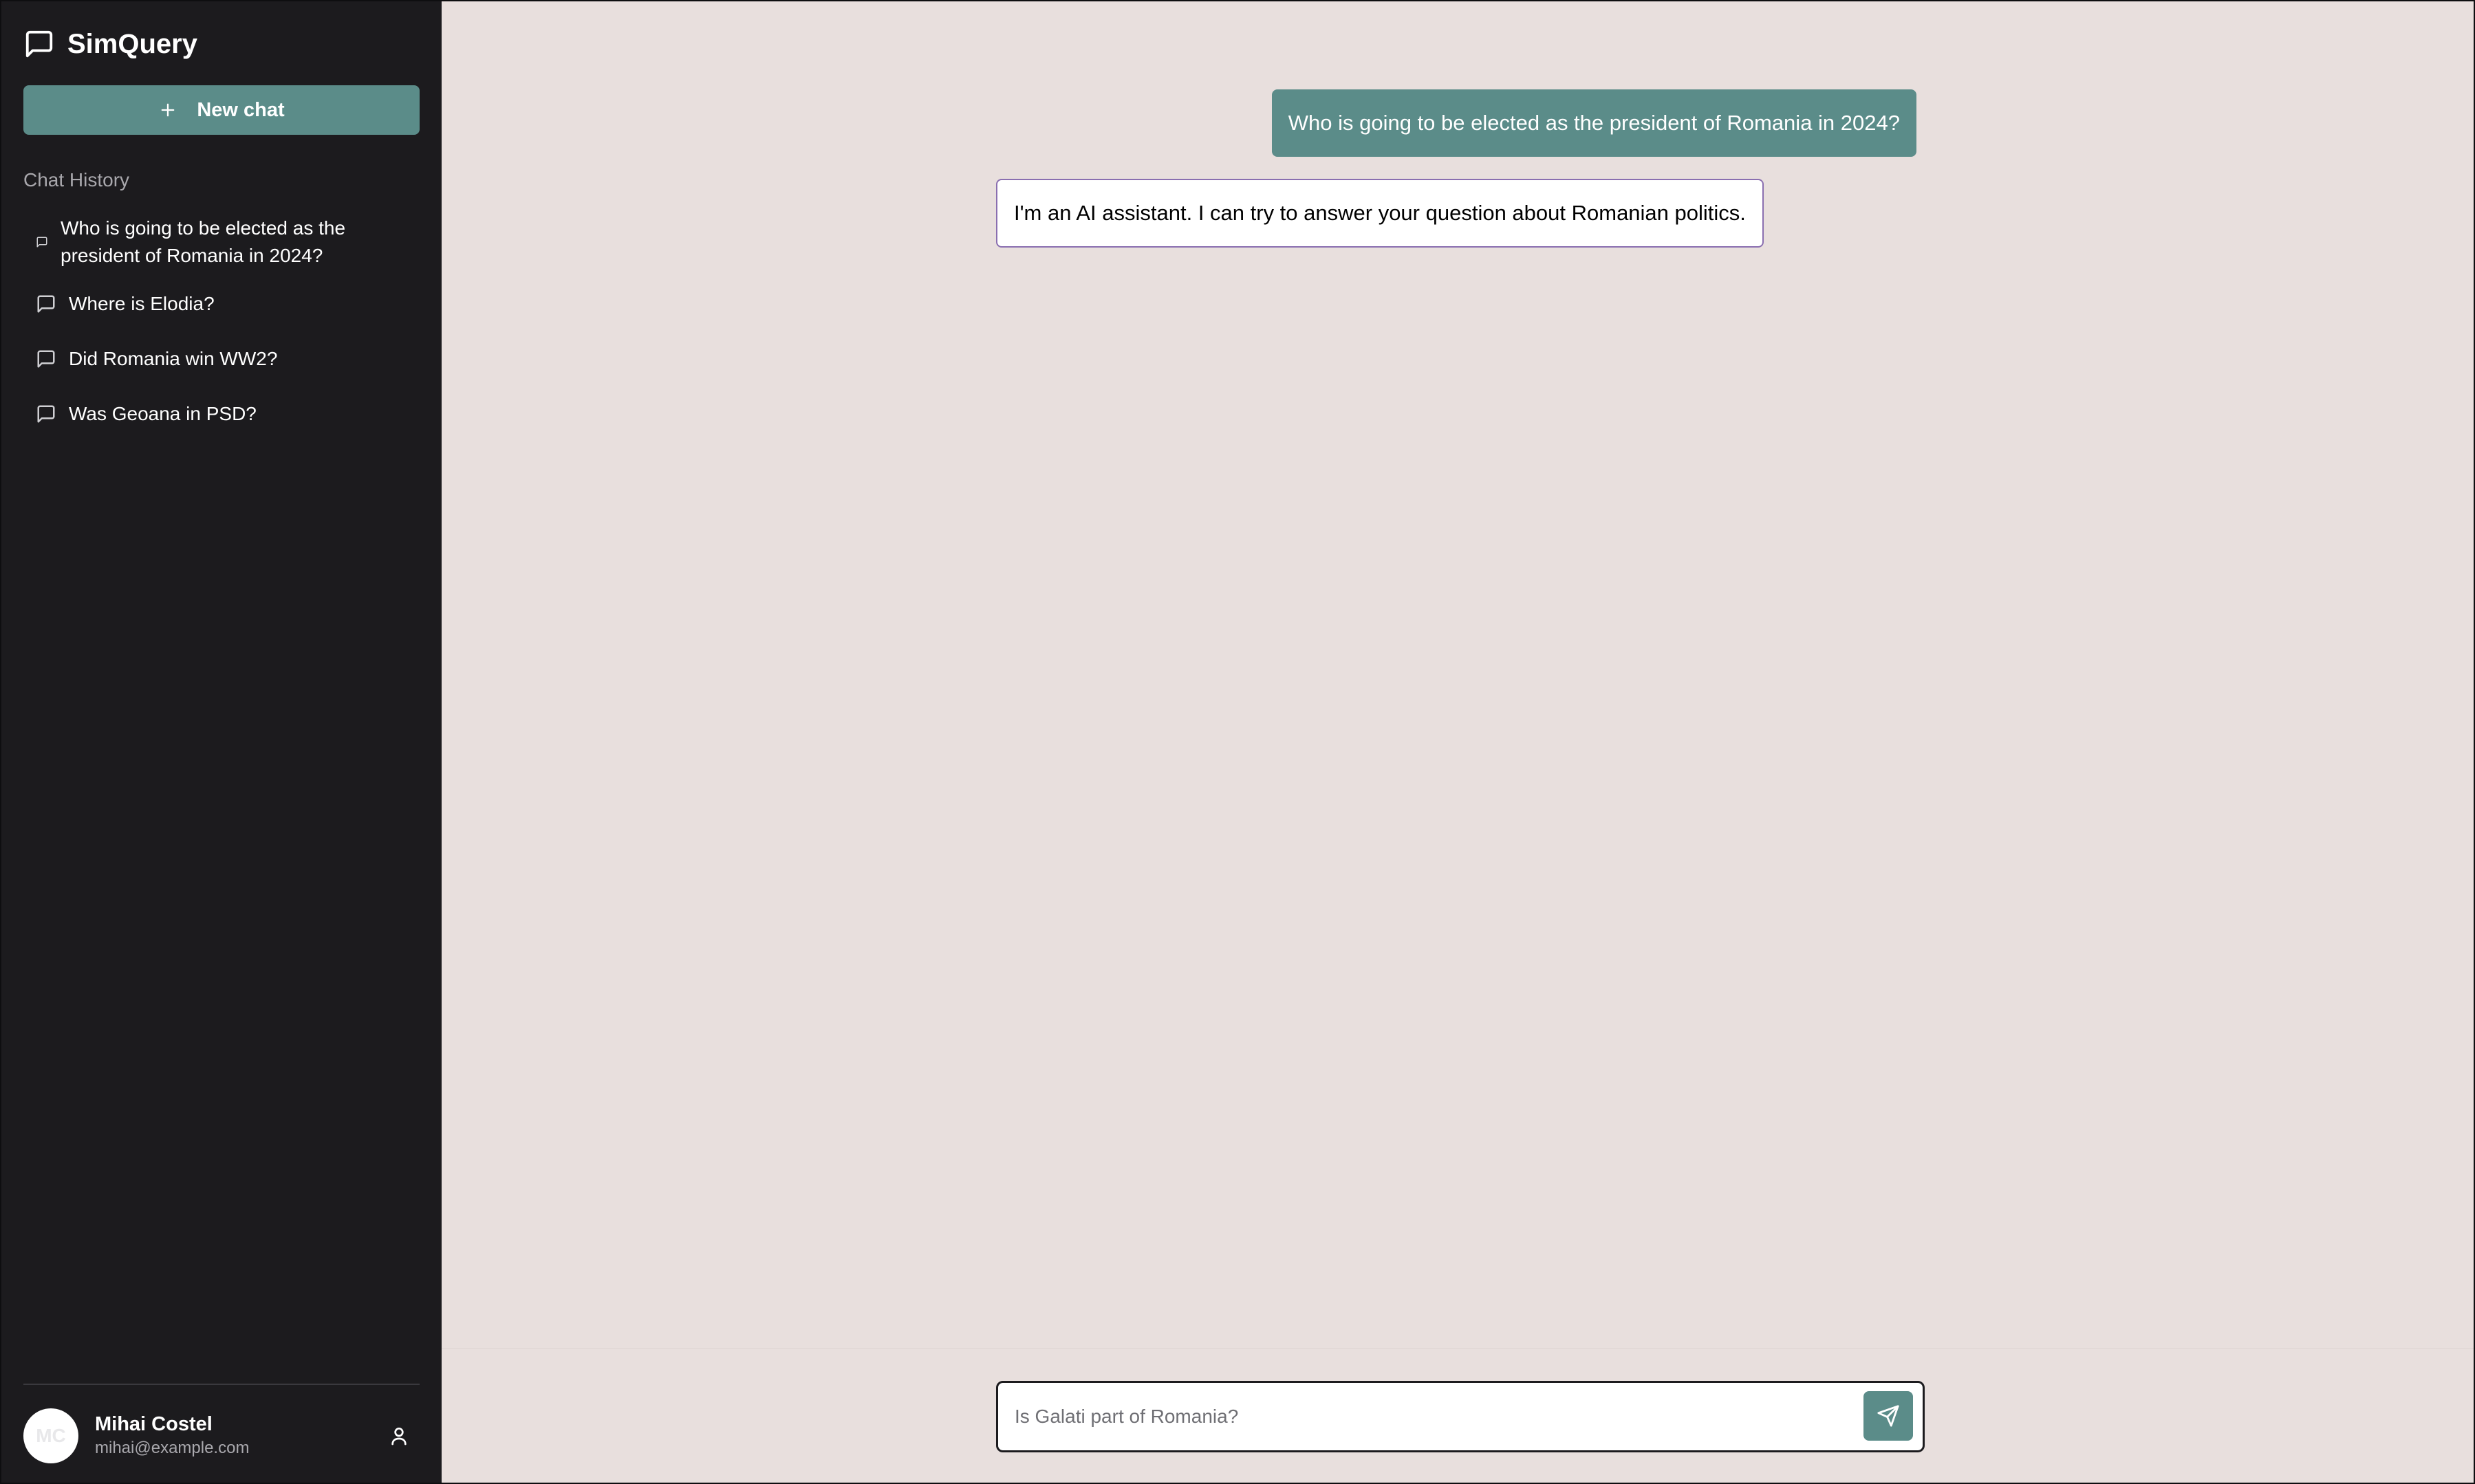  What do you see at coordinates (172, 1448) in the screenshot?
I see `user-email: mihai@example.com` at bounding box center [172, 1448].